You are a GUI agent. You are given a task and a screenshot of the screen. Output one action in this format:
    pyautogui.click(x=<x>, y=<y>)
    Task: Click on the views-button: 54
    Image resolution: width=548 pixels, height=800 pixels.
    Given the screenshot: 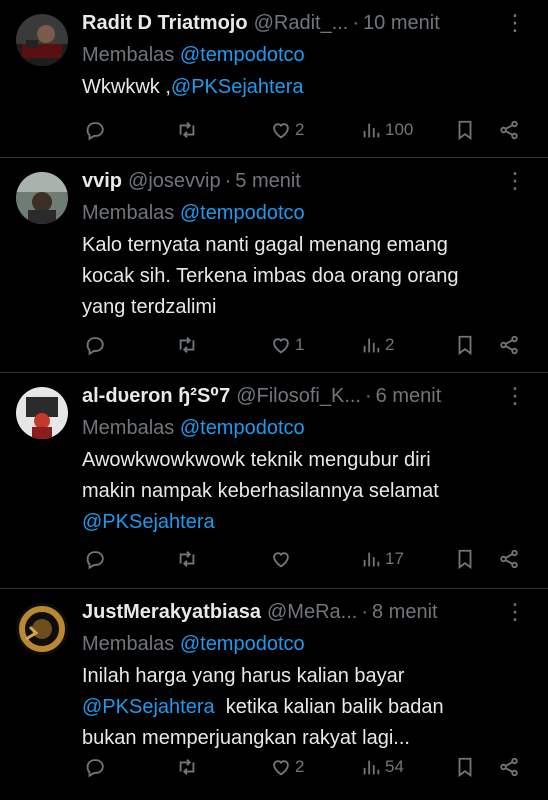 What is the action you would take?
    pyautogui.click(x=382, y=767)
    